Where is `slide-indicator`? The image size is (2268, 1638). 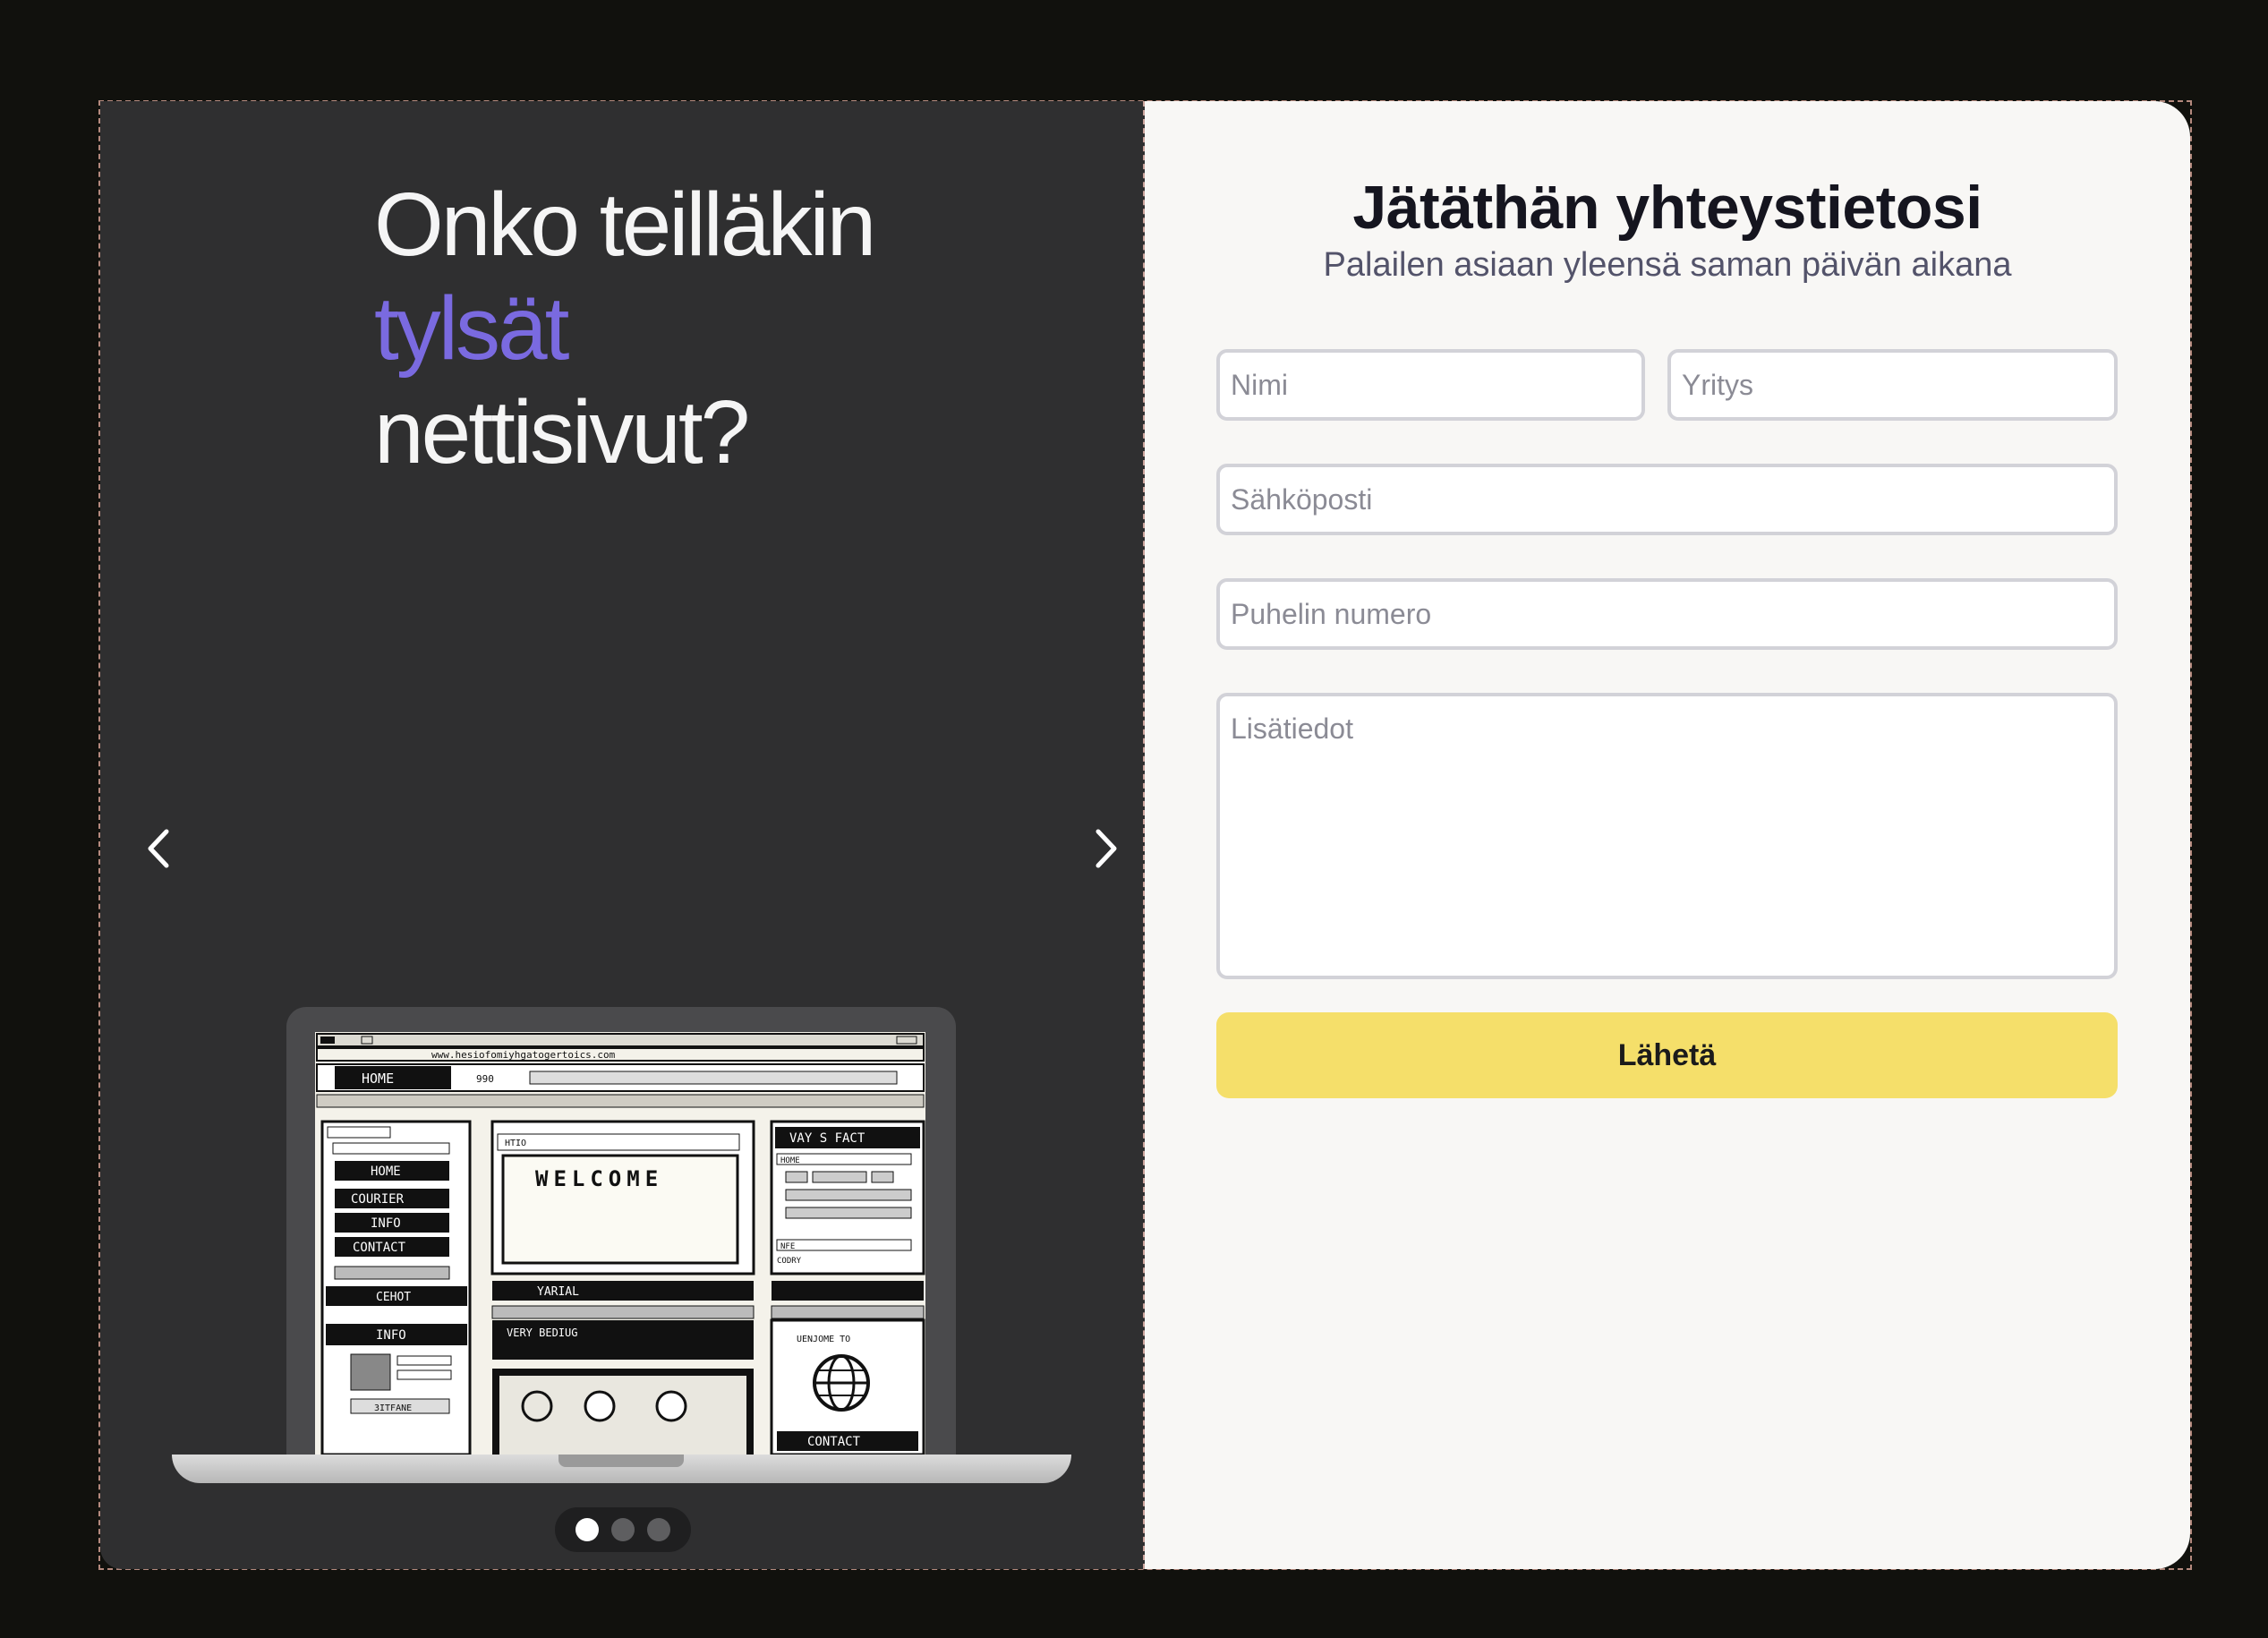
slide-indicator is located at coordinates (623, 1529).